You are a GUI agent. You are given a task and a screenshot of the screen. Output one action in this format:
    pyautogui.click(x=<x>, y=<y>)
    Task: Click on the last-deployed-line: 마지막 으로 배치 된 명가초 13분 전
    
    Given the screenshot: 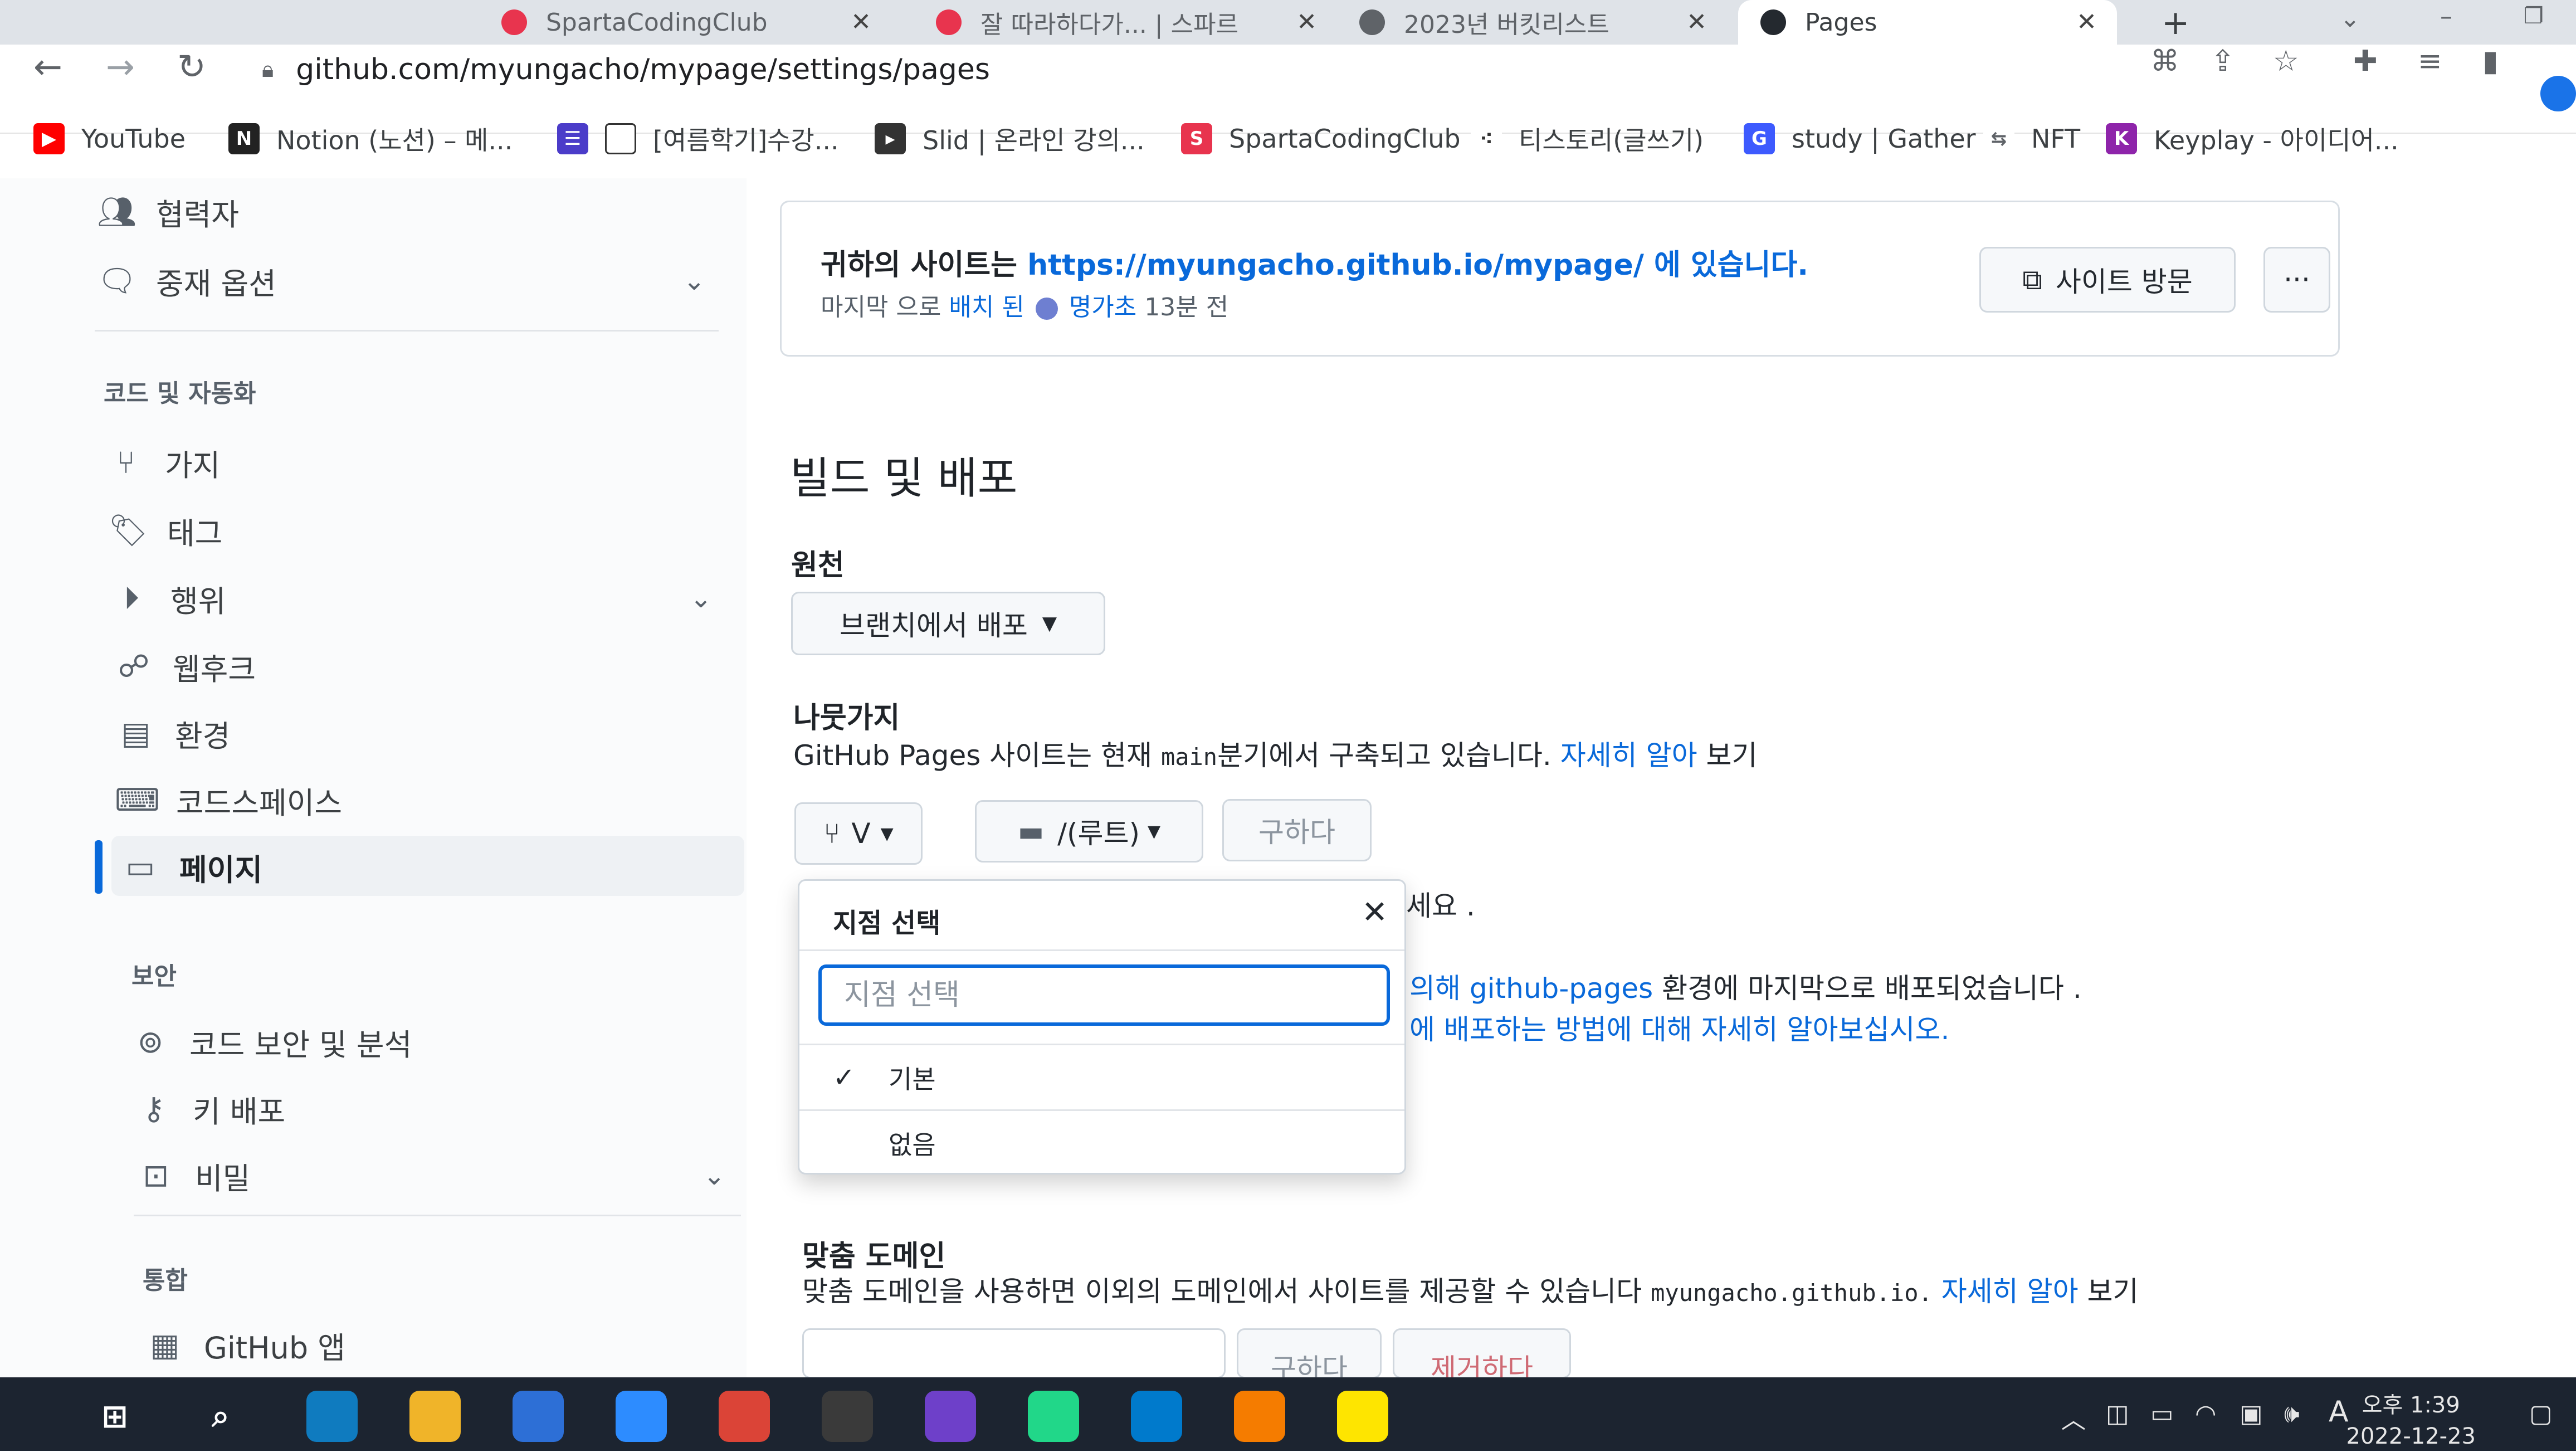 What is the action you would take?
    pyautogui.click(x=1024, y=305)
    